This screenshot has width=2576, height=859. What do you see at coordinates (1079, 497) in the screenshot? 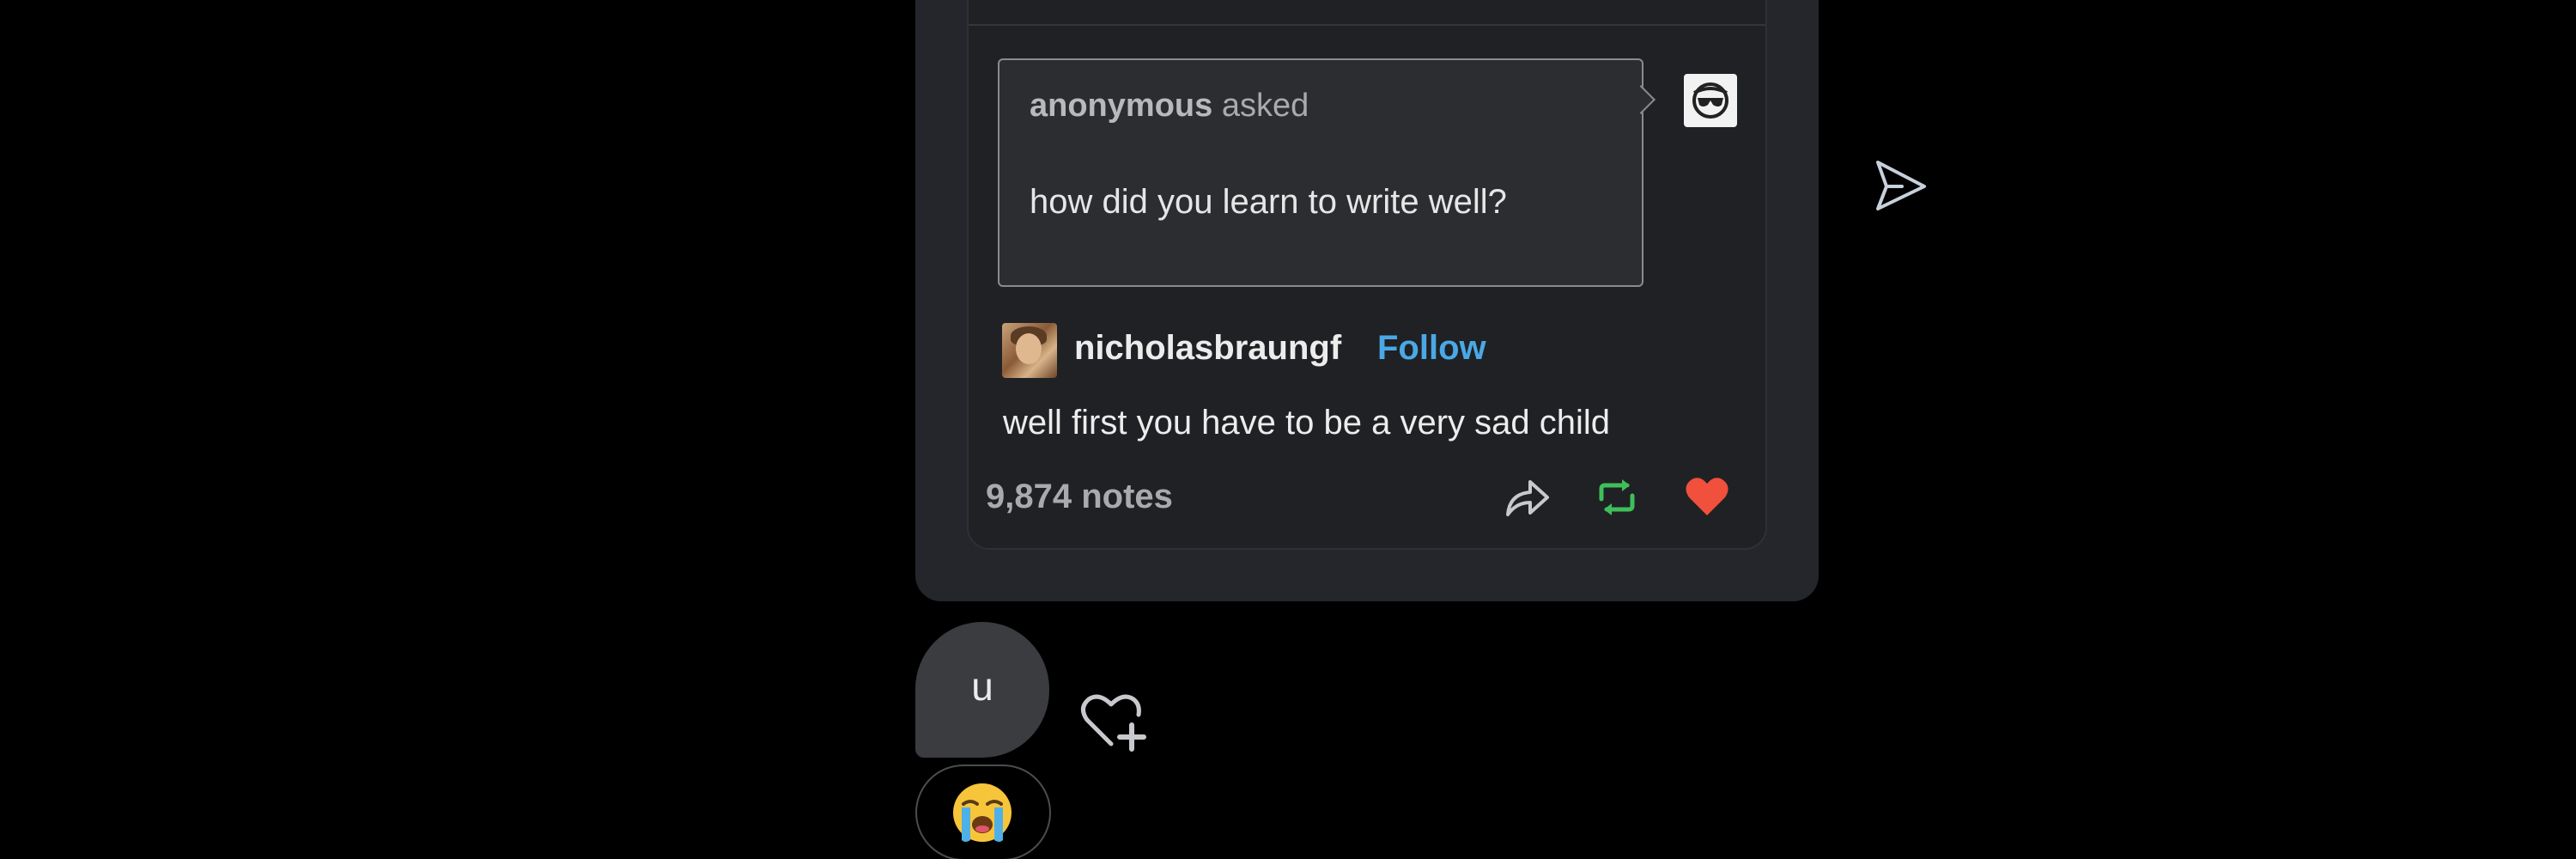
I see `notes-count: 9,874 notes` at bounding box center [1079, 497].